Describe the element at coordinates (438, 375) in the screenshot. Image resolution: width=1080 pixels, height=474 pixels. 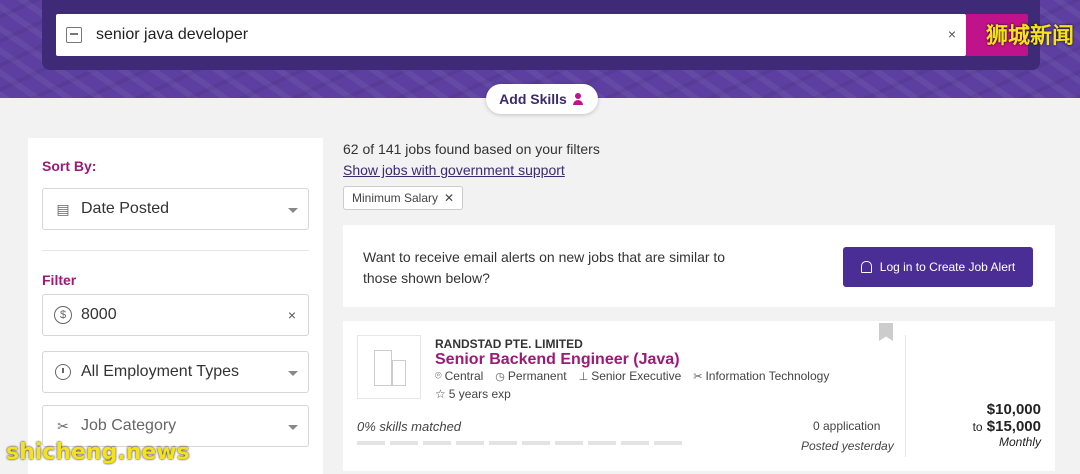
I see `location-pin-icon: ⌾` at that location.